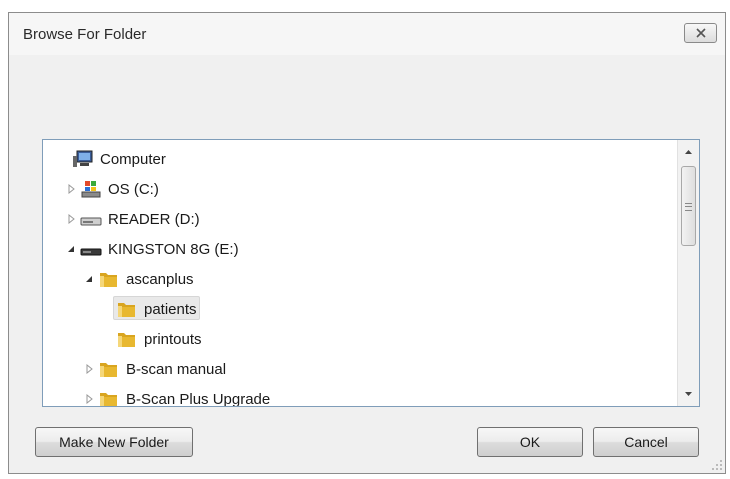 Image resolution: width=730 pixels, height=479 pixels. Describe the element at coordinates (154, 219) in the screenshot. I see `tree-item-label: READER (D:)` at that location.